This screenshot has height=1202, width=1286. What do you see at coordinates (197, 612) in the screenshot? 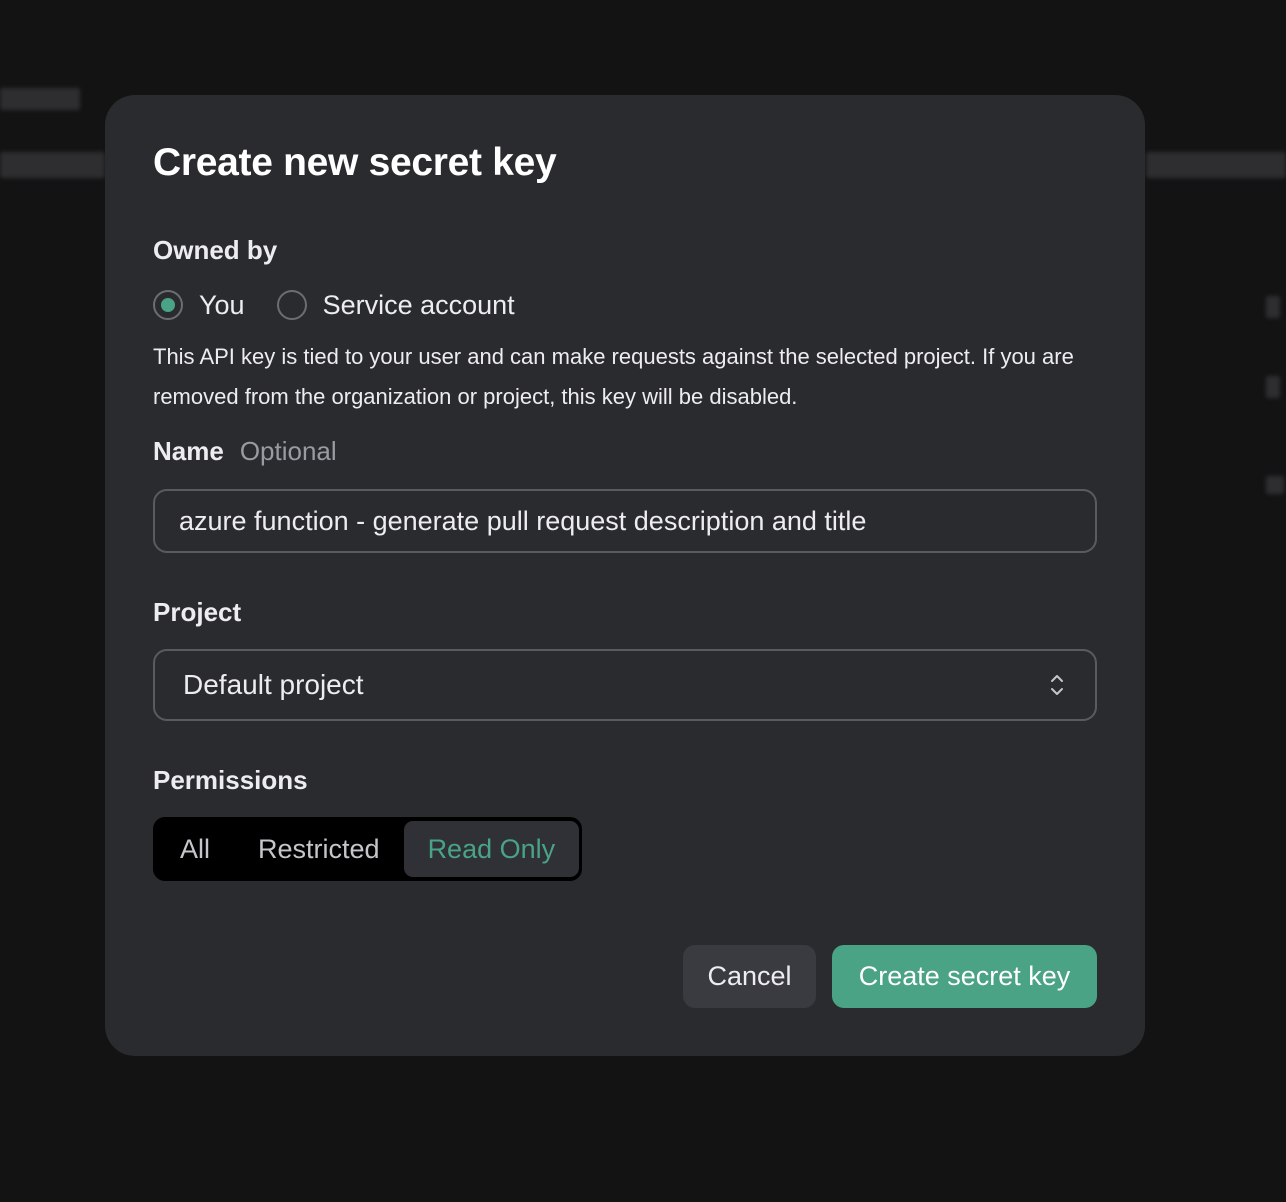
I see `project-label: Project` at bounding box center [197, 612].